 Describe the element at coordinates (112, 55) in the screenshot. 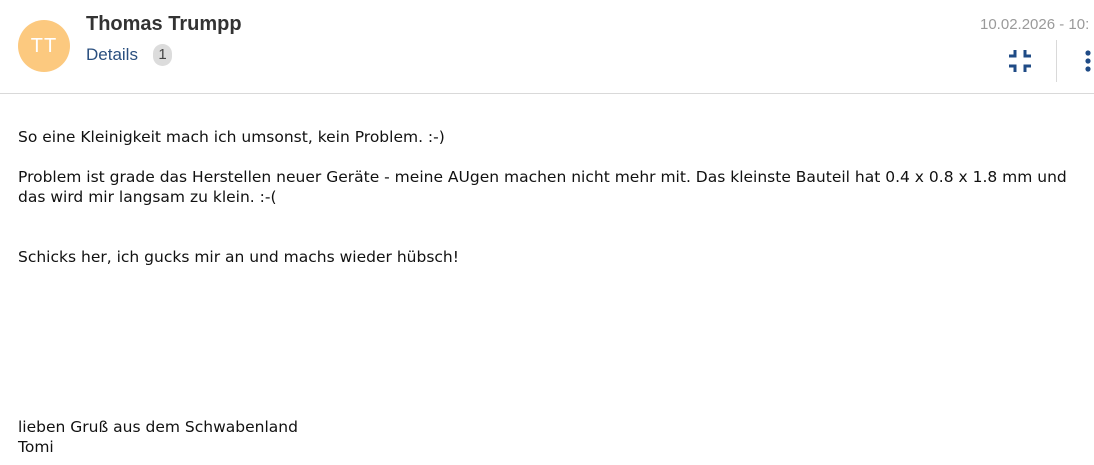

I see `details-link: Details` at that location.